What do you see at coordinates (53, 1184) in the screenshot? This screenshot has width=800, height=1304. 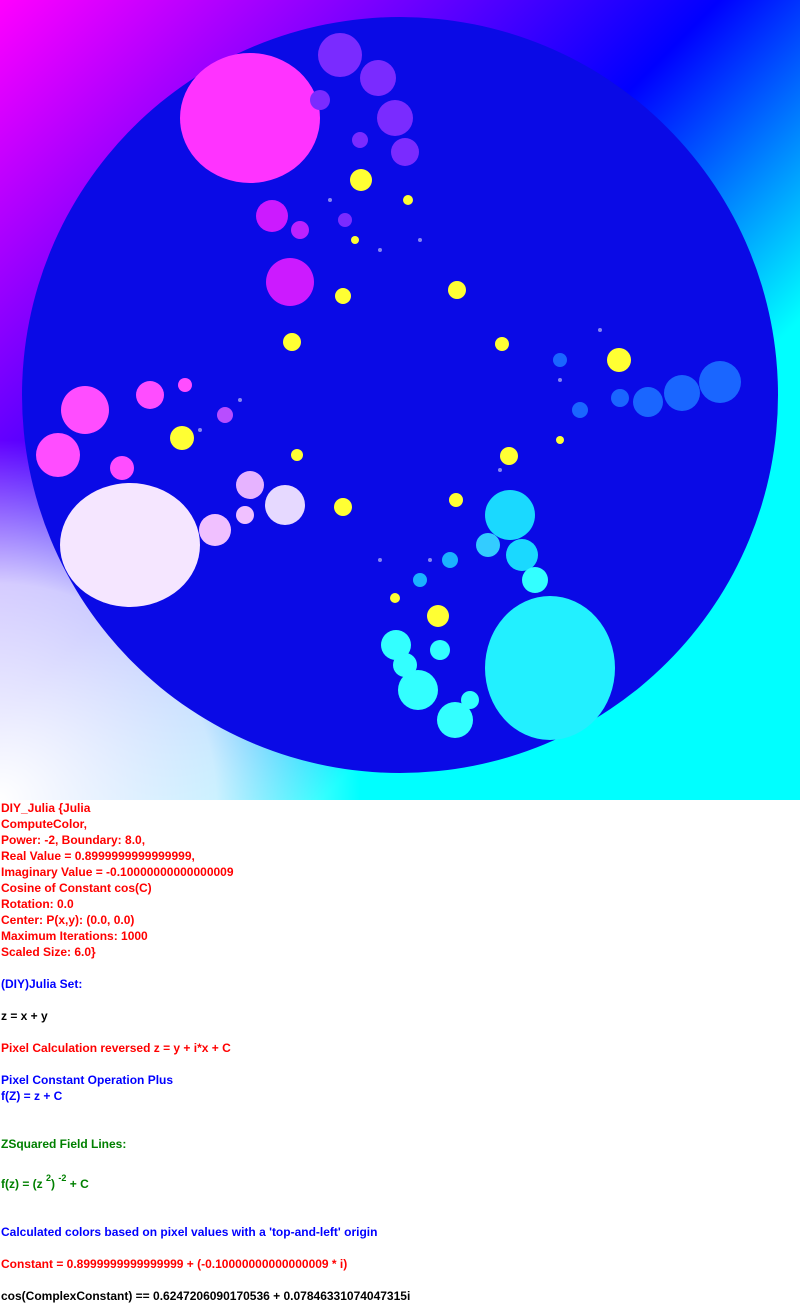 I see `formula-mid: )` at bounding box center [53, 1184].